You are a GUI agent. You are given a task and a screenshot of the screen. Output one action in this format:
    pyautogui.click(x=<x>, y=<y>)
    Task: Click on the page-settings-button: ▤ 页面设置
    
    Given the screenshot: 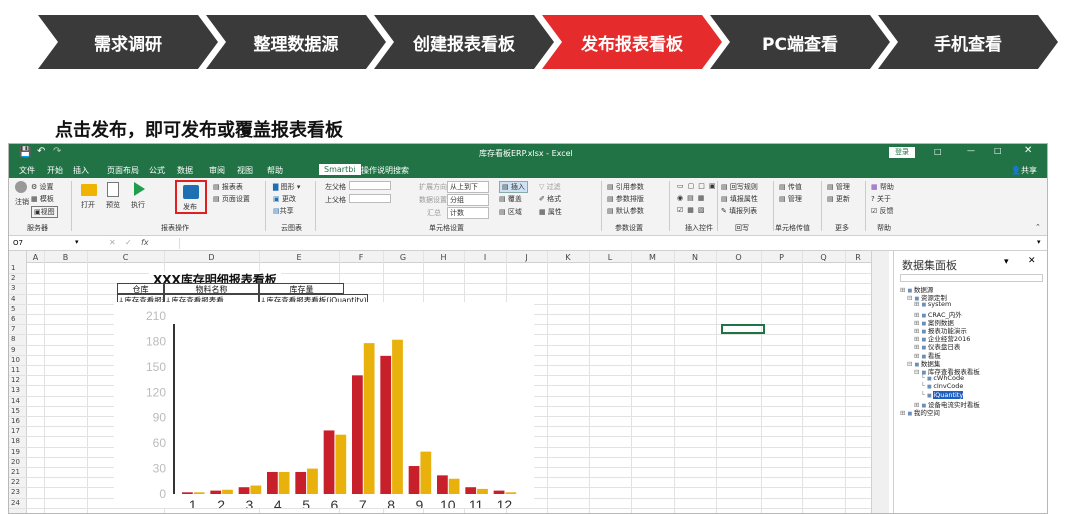 What is the action you would take?
    pyautogui.click(x=231, y=199)
    